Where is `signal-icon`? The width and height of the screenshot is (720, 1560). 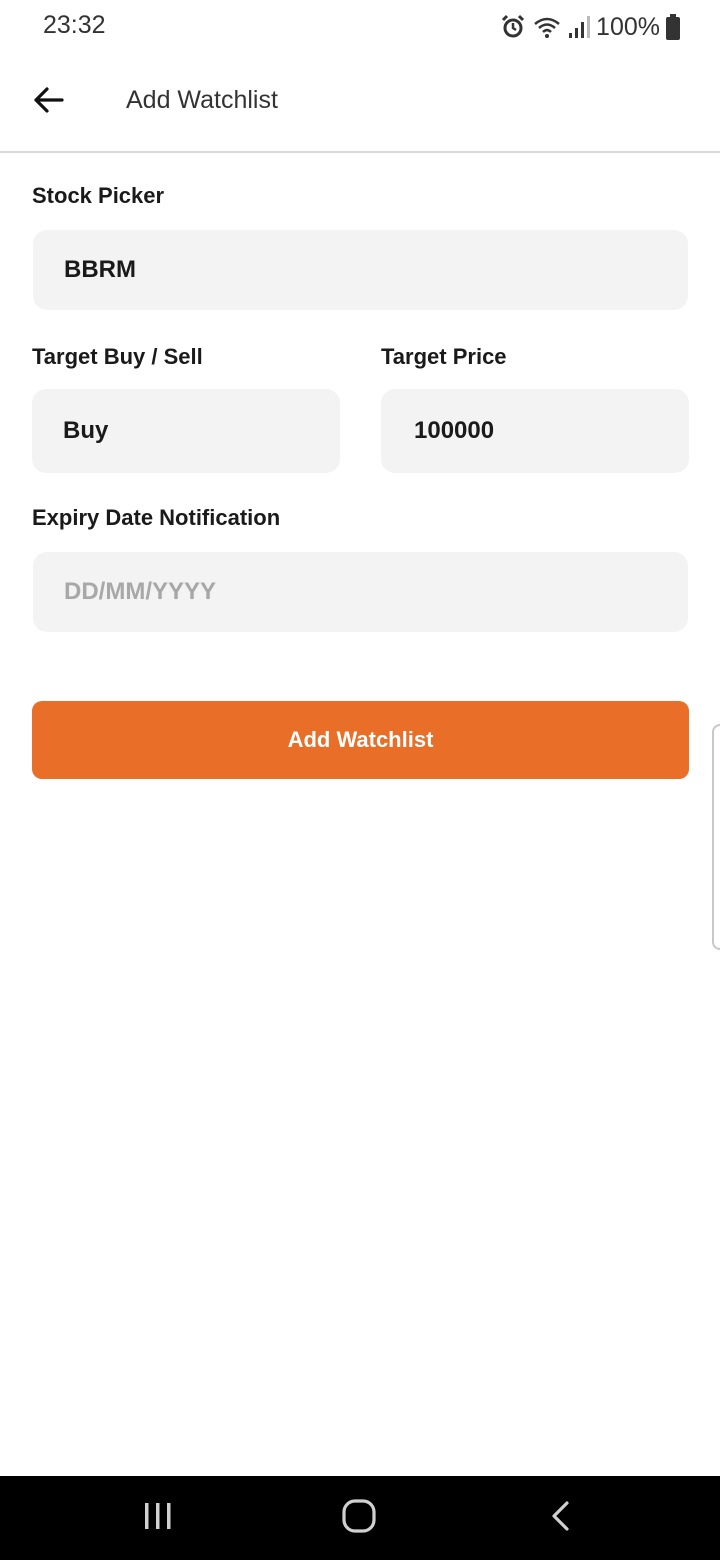 signal-icon is located at coordinates (579, 27).